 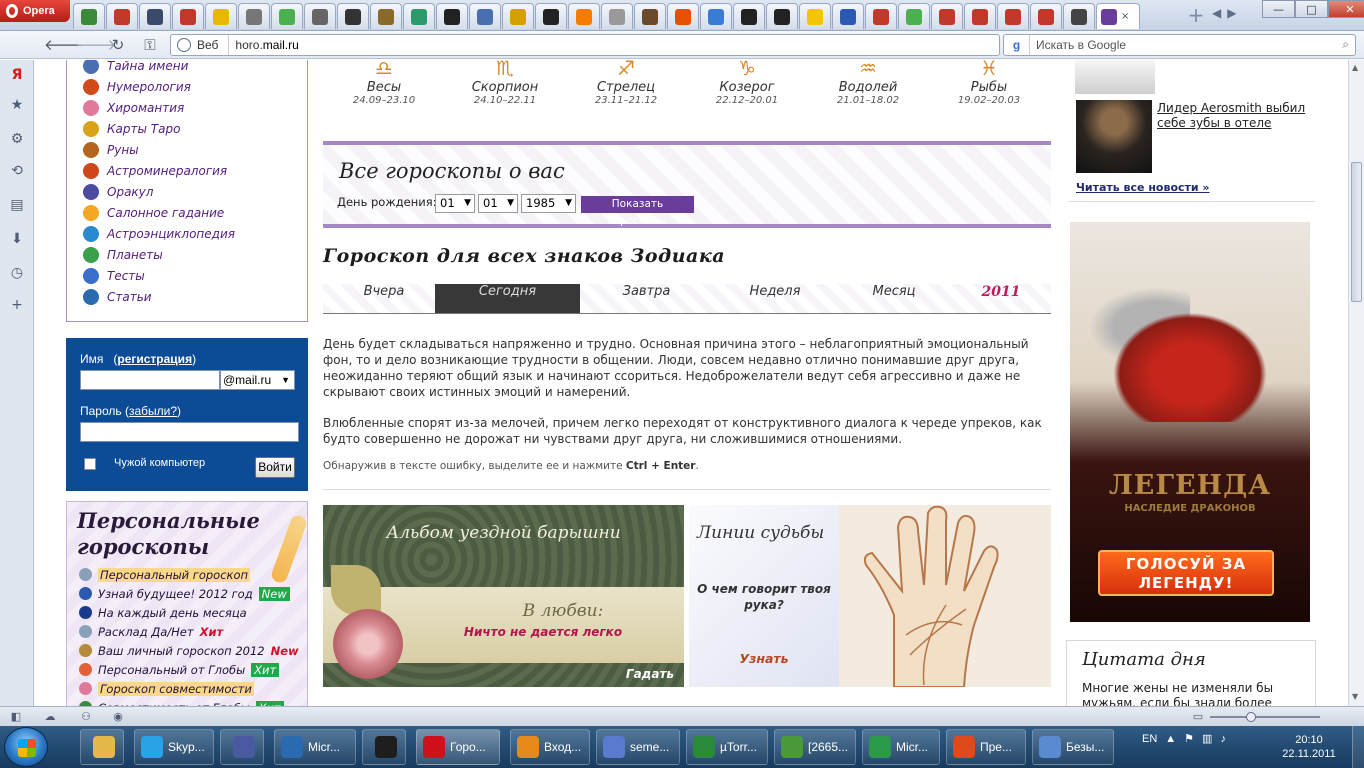 What do you see at coordinates (165, 574) in the screenshot?
I see `personal-horoscope-link: Персональный гороскоп` at bounding box center [165, 574].